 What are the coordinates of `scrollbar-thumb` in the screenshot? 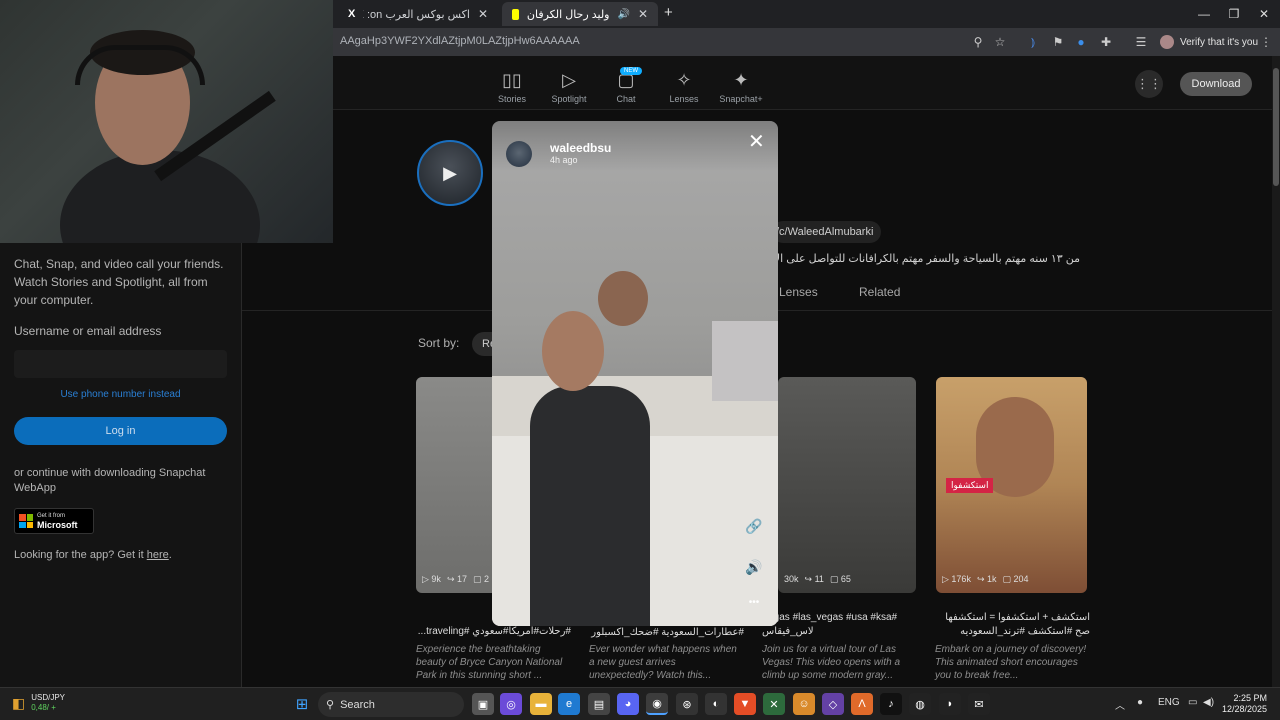 It's located at (1276, 127).